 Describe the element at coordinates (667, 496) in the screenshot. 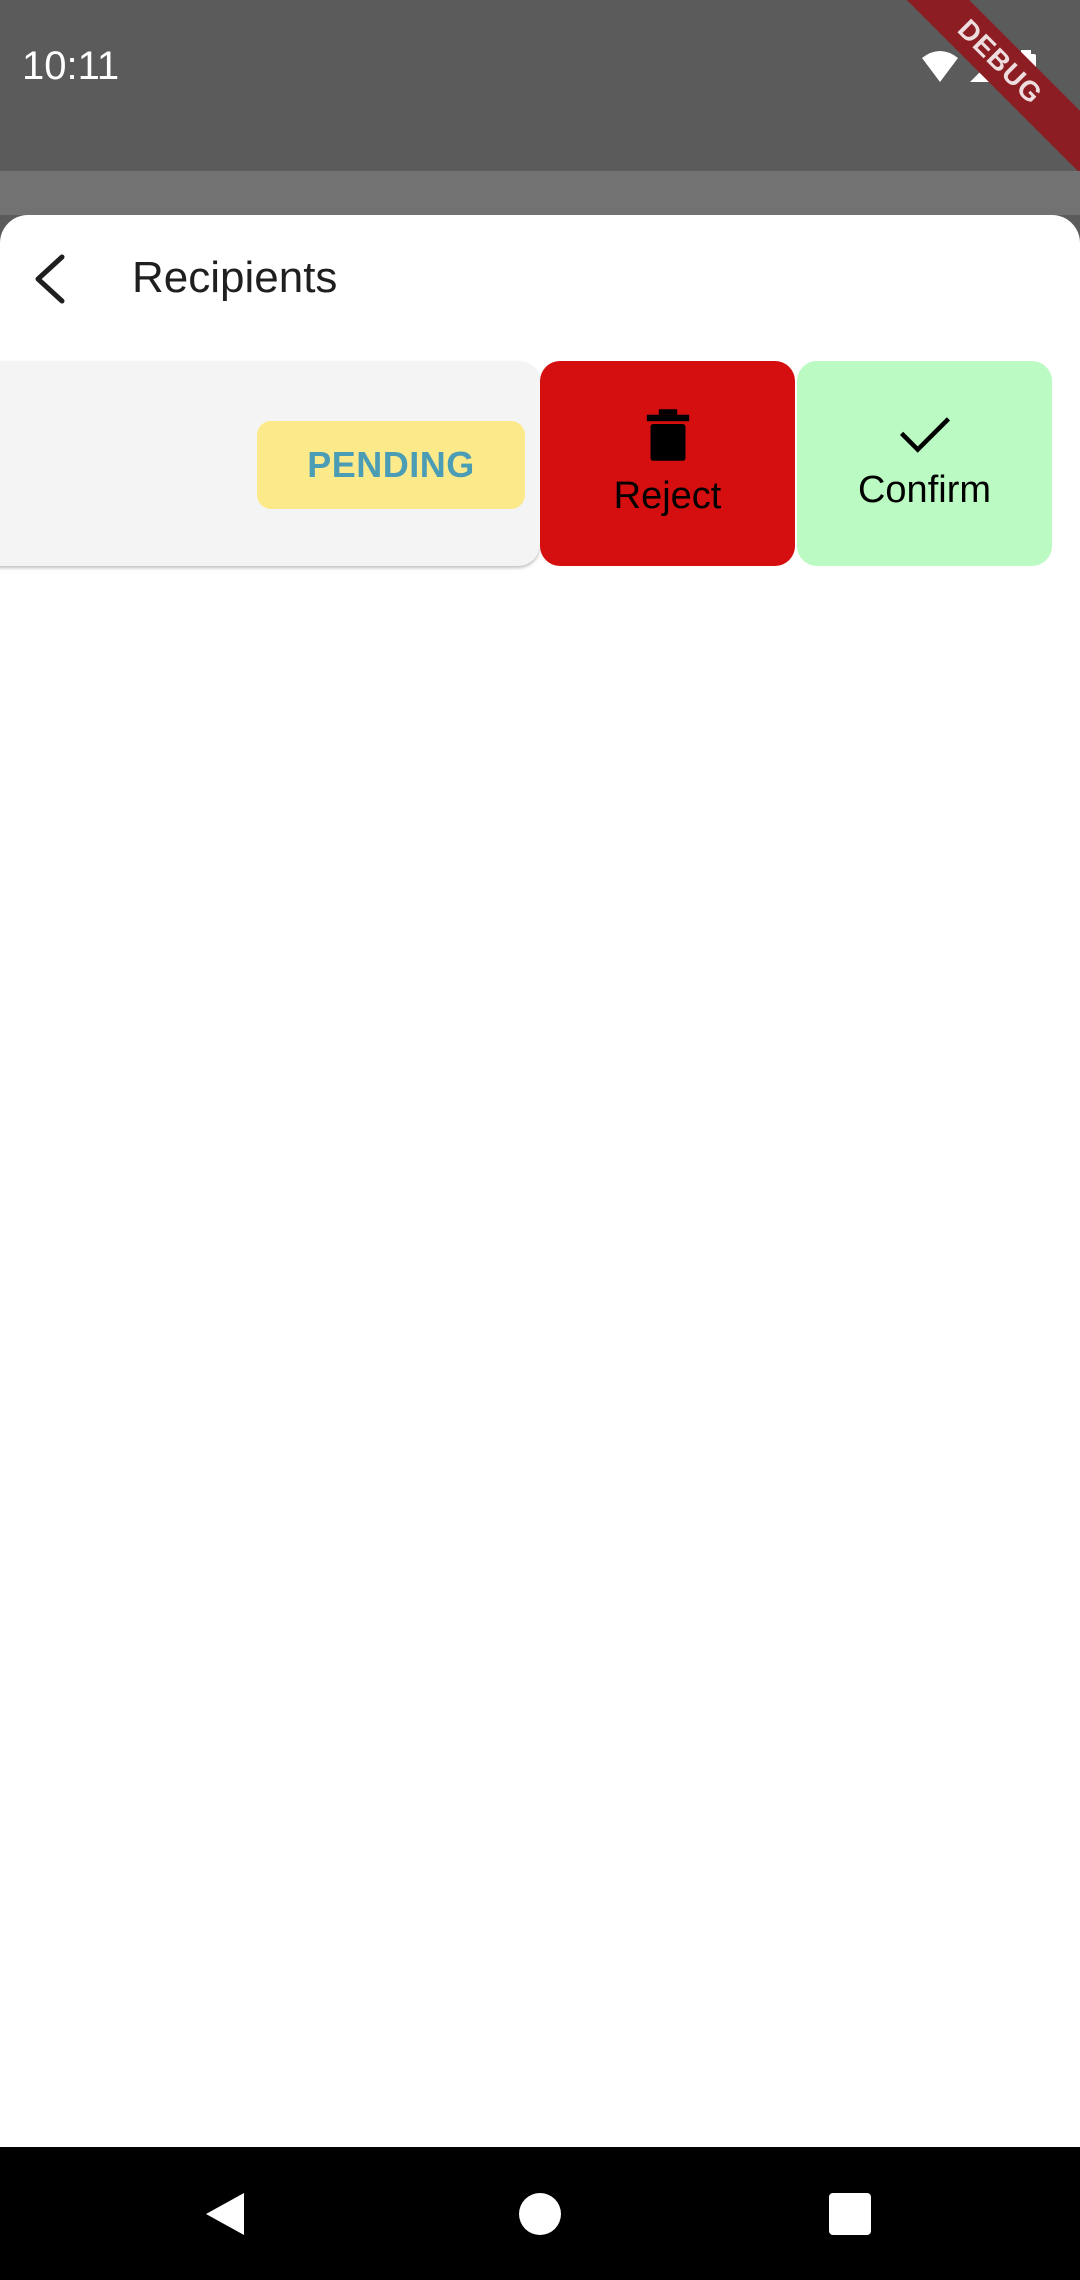

I see `reject-label: Reject` at that location.